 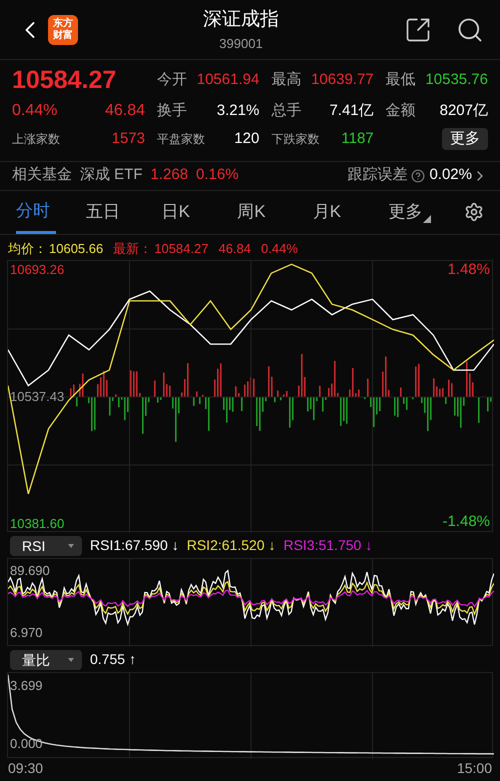 I want to click on help-icon, so click(x=418, y=175).